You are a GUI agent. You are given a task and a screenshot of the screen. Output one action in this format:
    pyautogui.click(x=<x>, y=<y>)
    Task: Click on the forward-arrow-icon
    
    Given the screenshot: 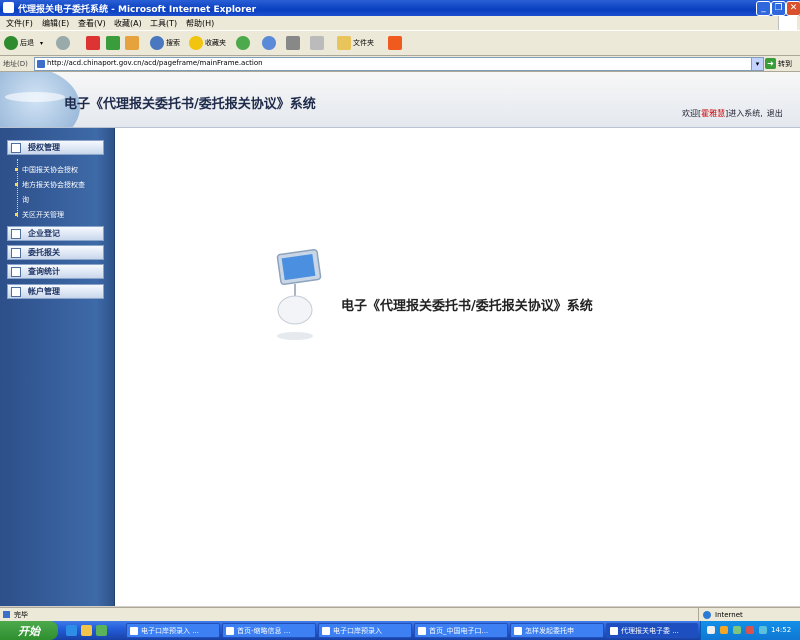 What is the action you would take?
    pyautogui.click(x=63, y=43)
    